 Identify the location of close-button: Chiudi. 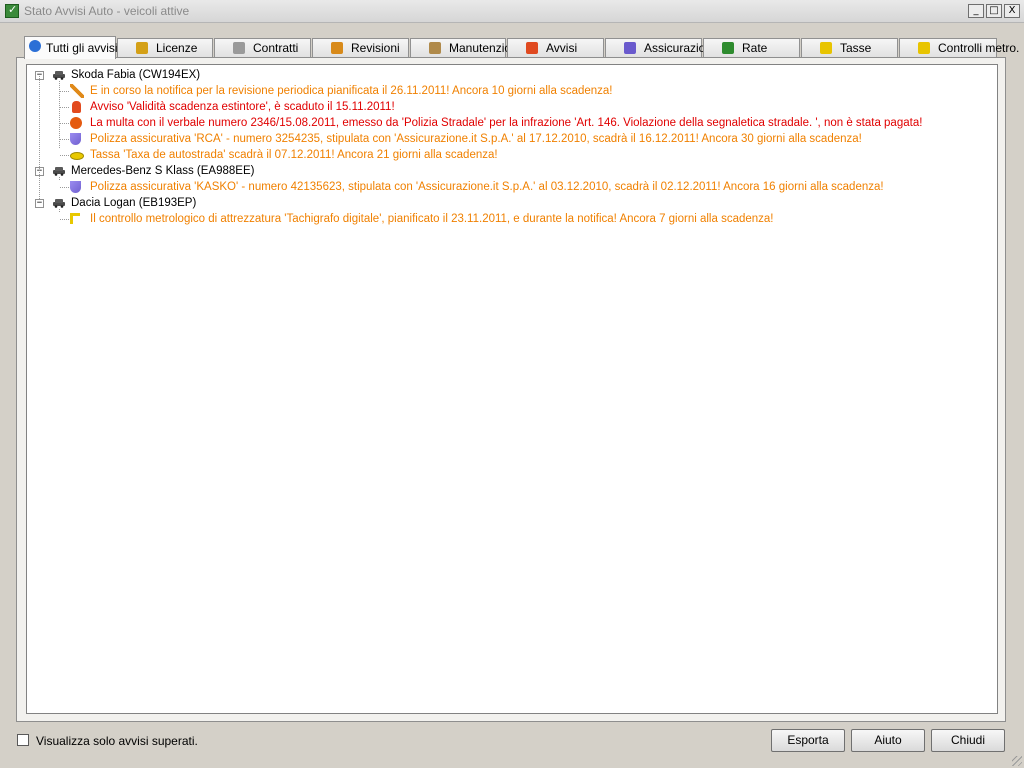
(968, 740).